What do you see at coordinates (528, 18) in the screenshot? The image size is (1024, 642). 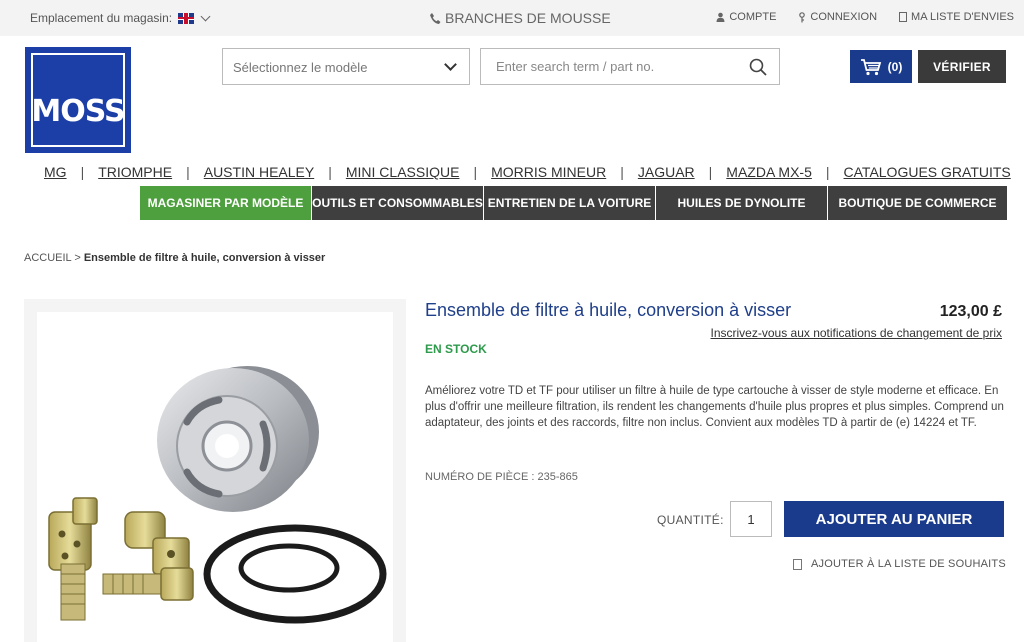 I see `branches-label: BRANCHES DE MOUSSE` at bounding box center [528, 18].